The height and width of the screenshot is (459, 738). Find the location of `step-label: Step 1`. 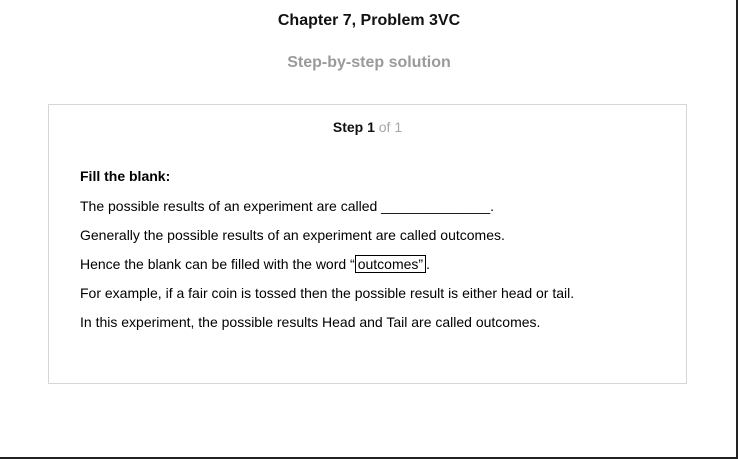

step-label: Step 1 is located at coordinates (353, 127).